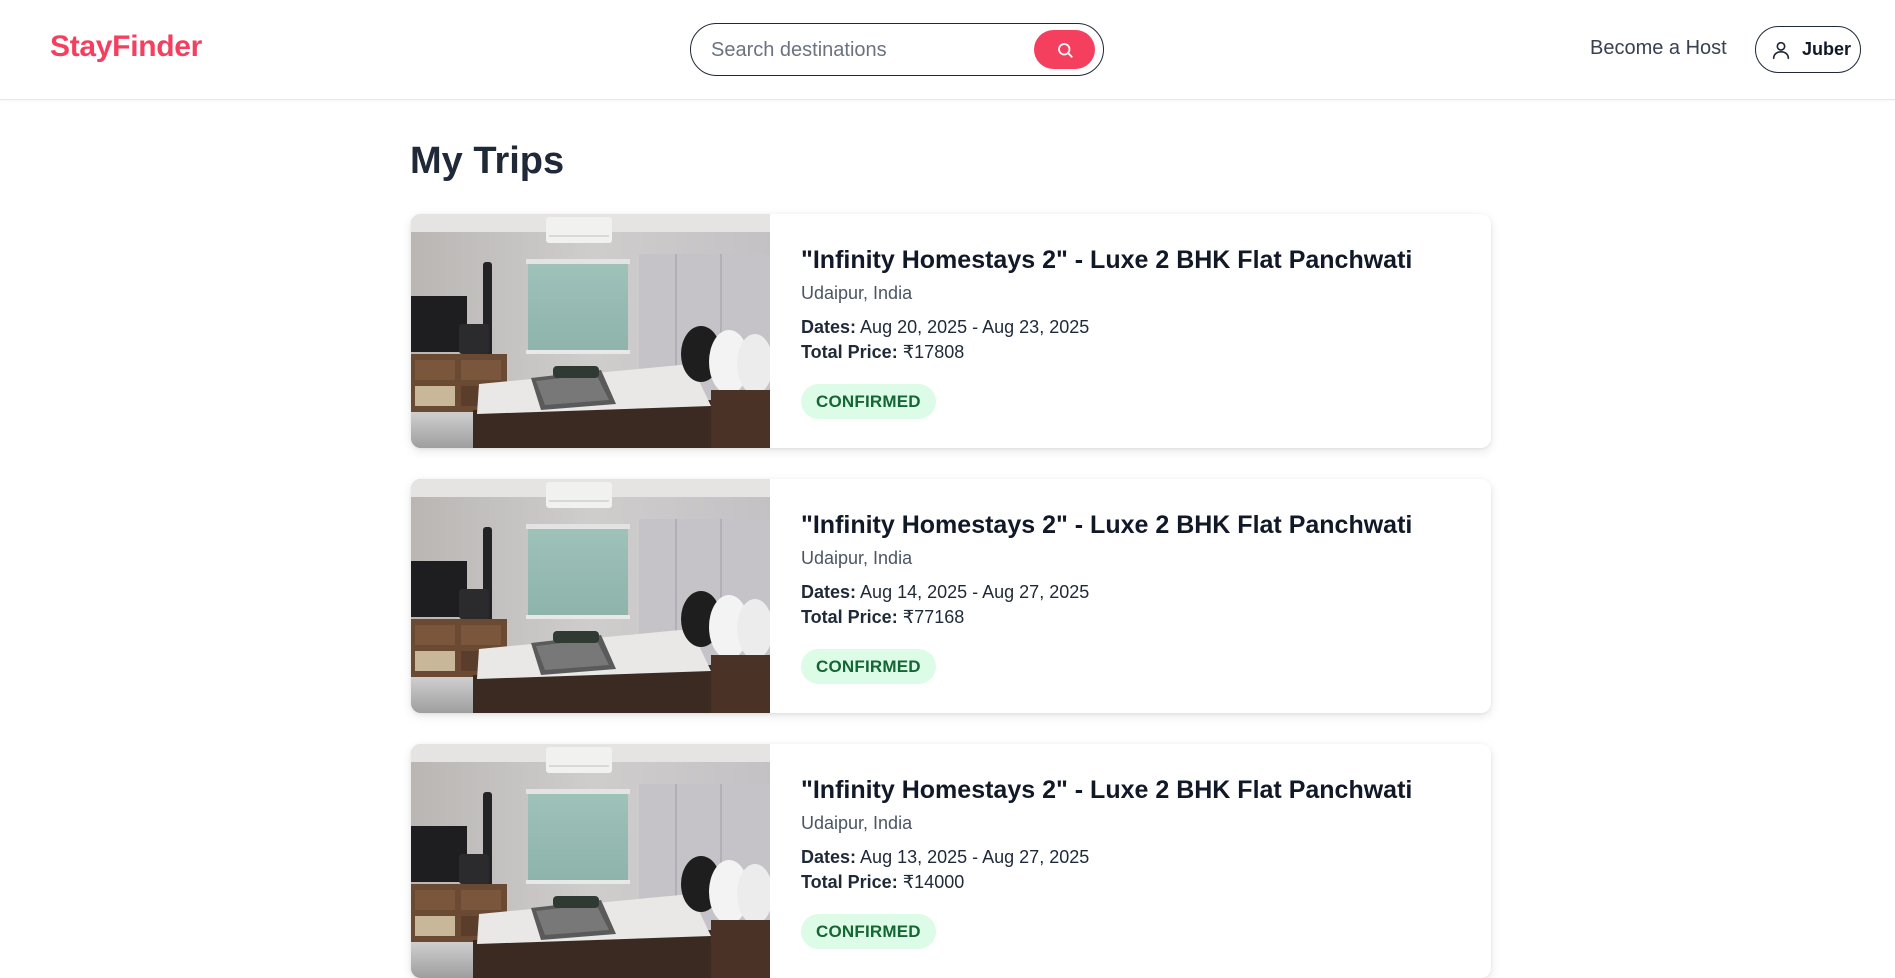  I want to click on trip-dates: Dates: Aug 13, 2025 - Aug 27, 2025, so click(945, 857).